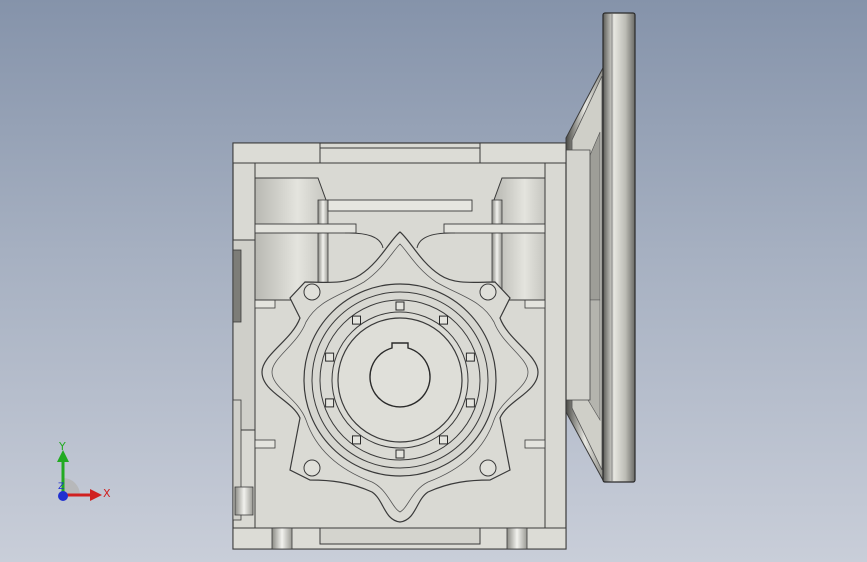  I want to click on triad-graphic, so click(79, 475).